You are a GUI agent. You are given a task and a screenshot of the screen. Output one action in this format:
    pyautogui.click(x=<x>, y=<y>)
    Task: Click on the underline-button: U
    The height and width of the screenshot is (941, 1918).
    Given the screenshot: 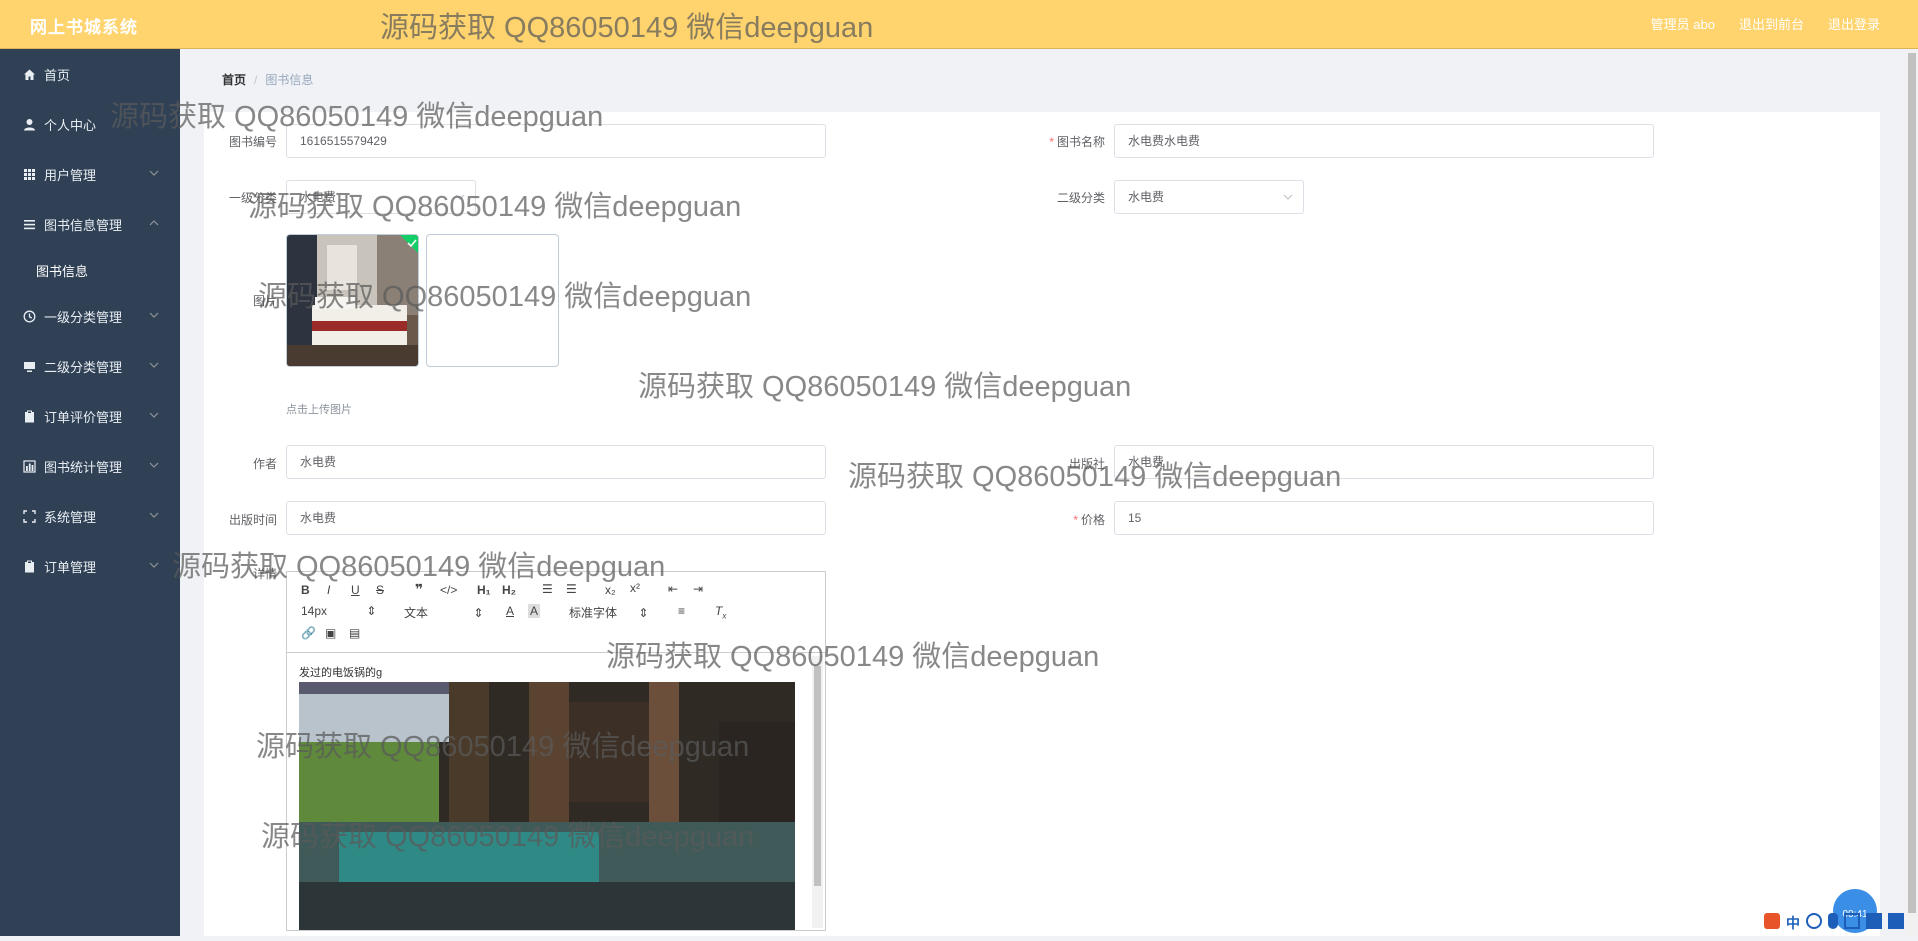 What is the action you would take?
    pyautogui.click(x=355, y=590)
    